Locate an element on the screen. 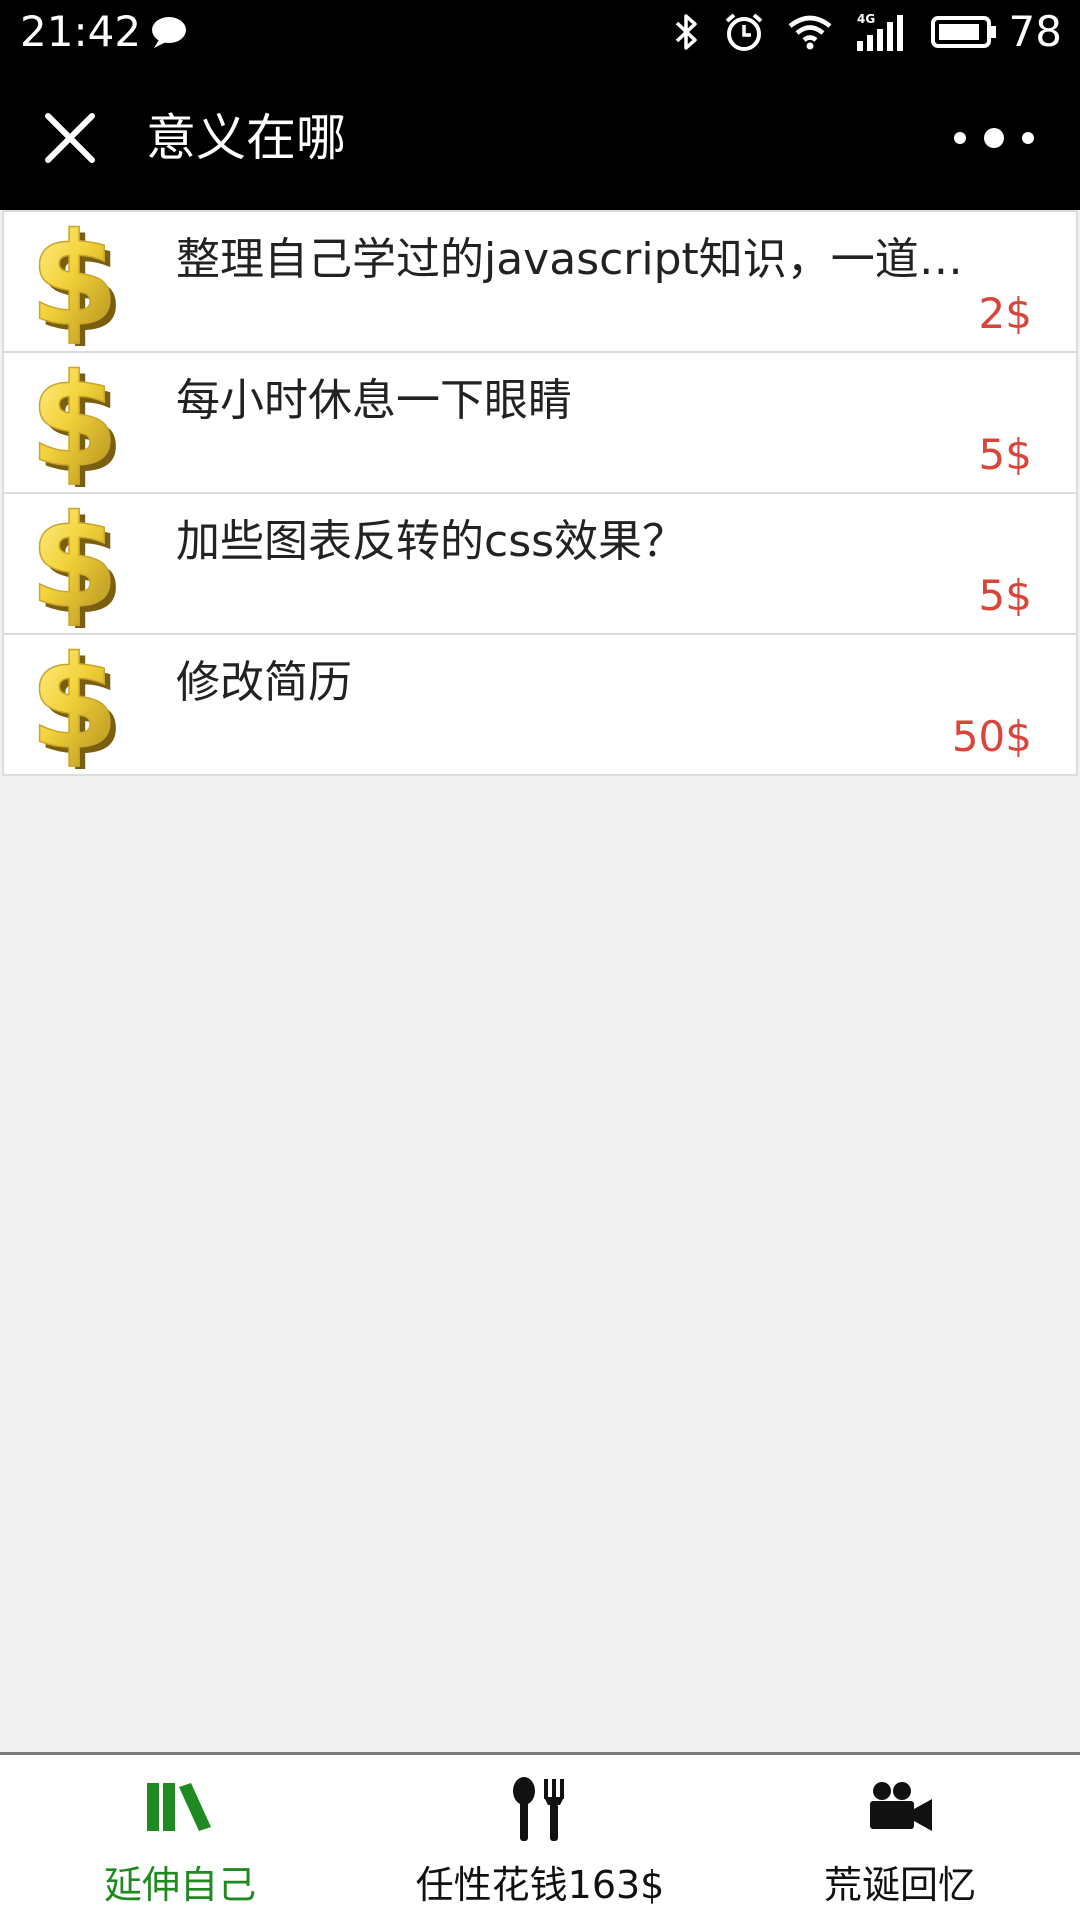 This screenshot has width=1080, height=1920. list-item: 修改简历 50$ is located at coordinates (540, 705).